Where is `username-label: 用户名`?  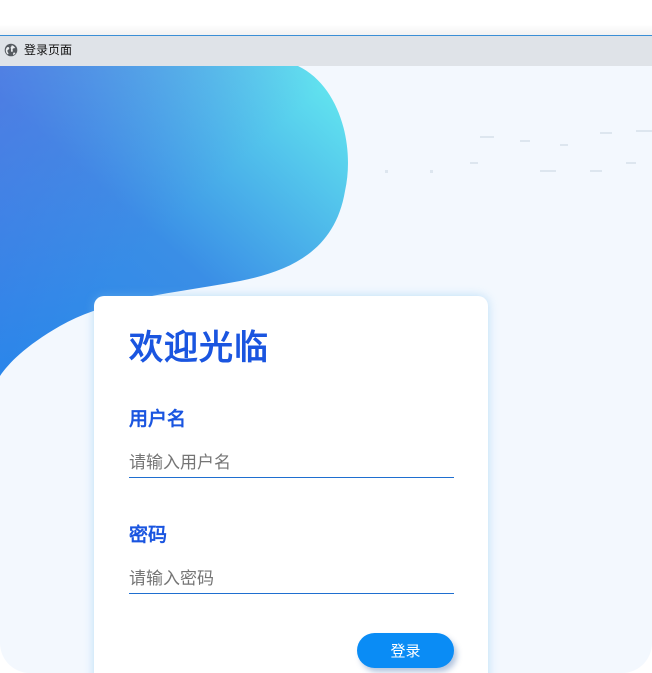
username-label: 用户名 is located at coordinates (158, 419).